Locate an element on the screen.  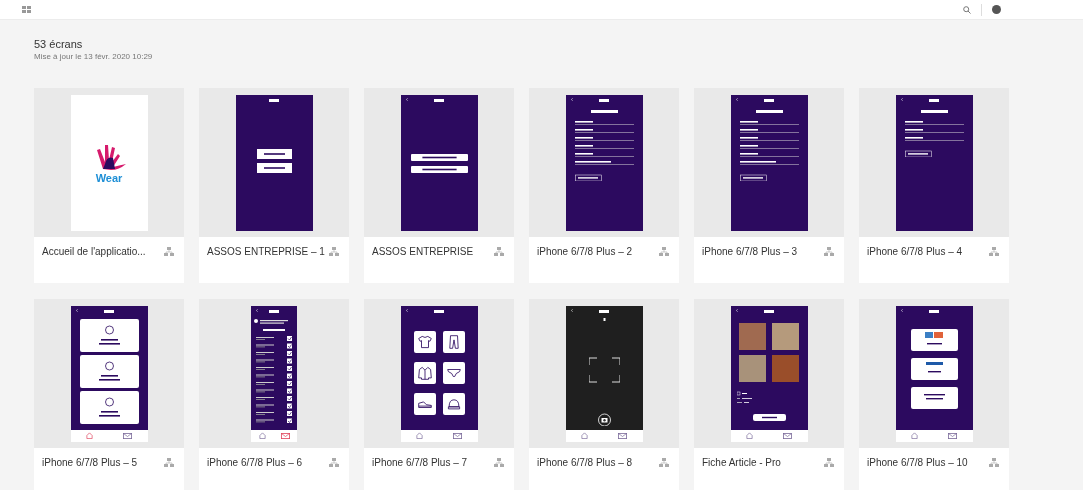
screen-name: ASSOS ENTREPRISE – 1 is located at coordinates (266, 252).